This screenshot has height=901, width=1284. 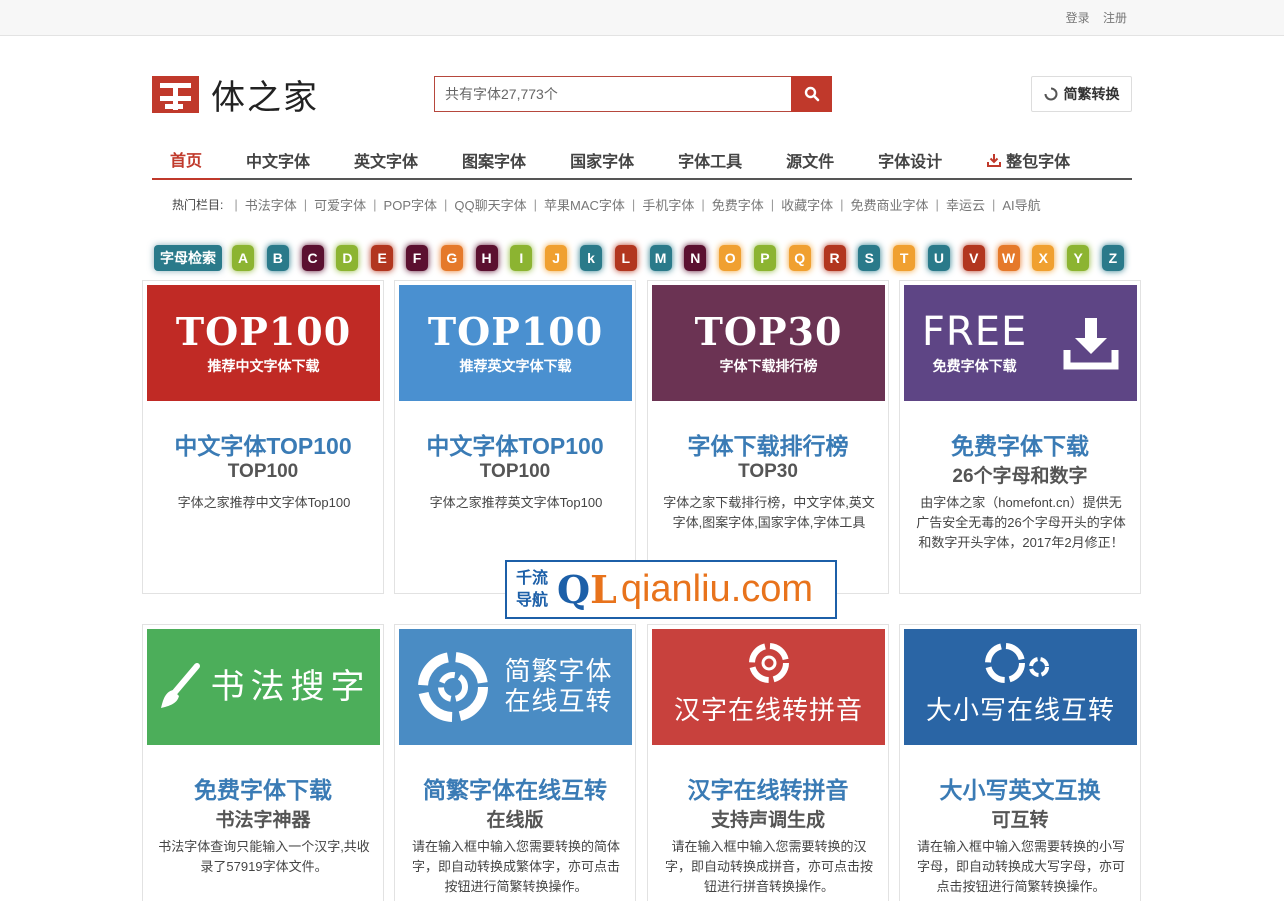 I want to click on banner-headline: 书法搜字, so click(x=290, y=687).